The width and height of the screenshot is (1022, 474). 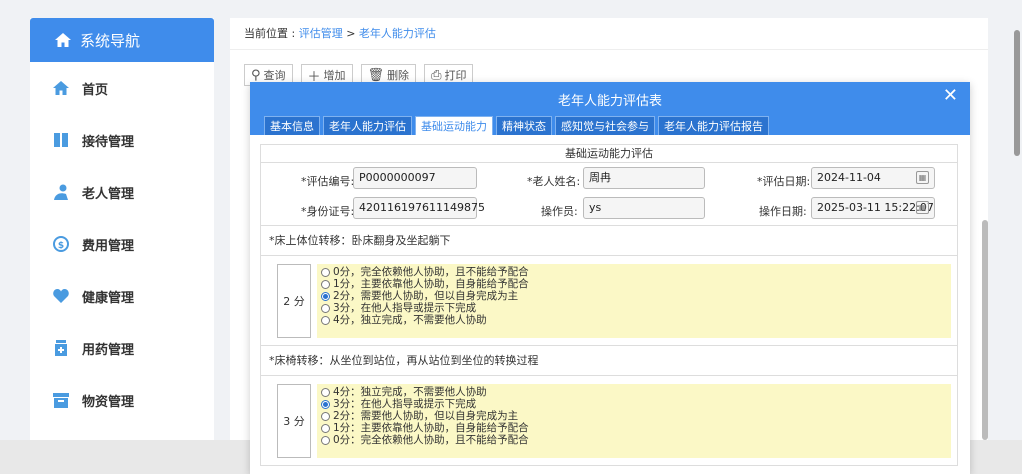 I want to click on op-date-field: 2025-03-11 15:22:07 ▦, so click(x=873, y=208).